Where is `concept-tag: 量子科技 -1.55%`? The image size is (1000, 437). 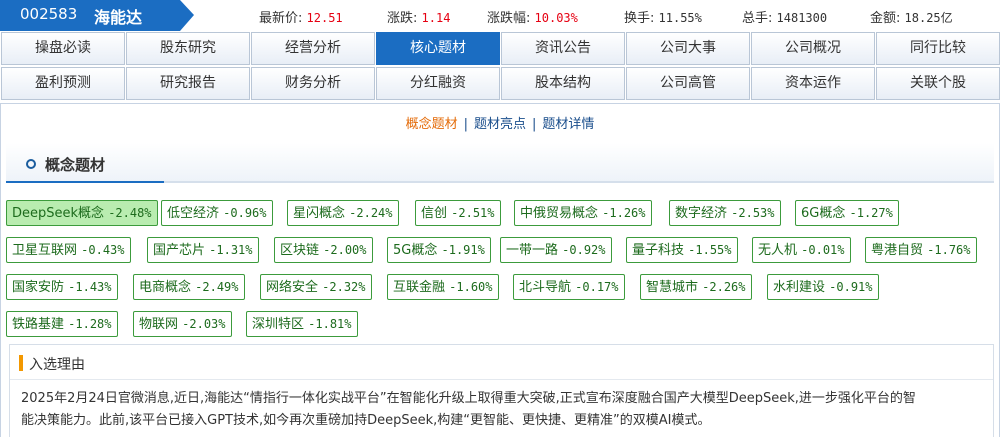 concept-tag: 量子科技 -1.55% is located at coordinates (682, 250).